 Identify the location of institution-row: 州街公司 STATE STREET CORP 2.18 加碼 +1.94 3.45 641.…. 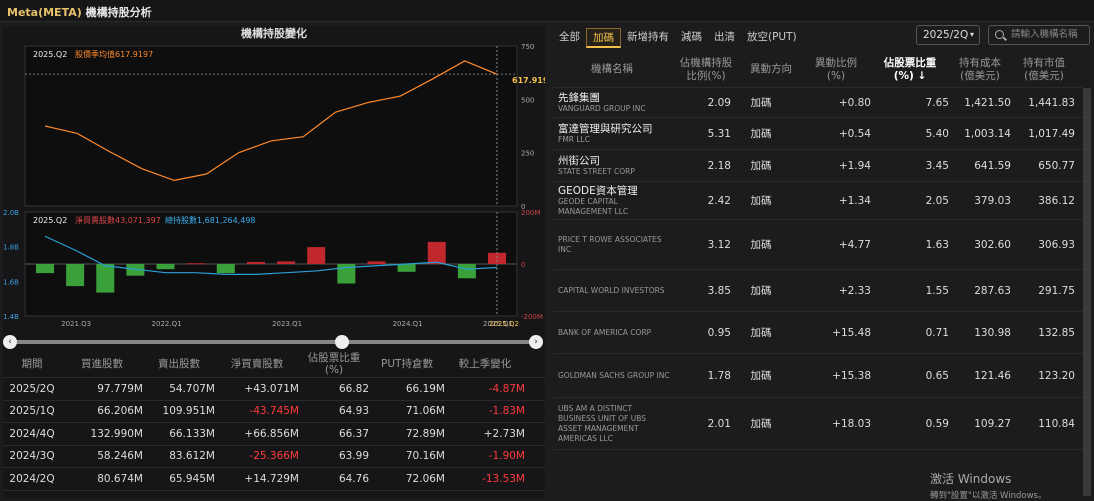
(818, 166).